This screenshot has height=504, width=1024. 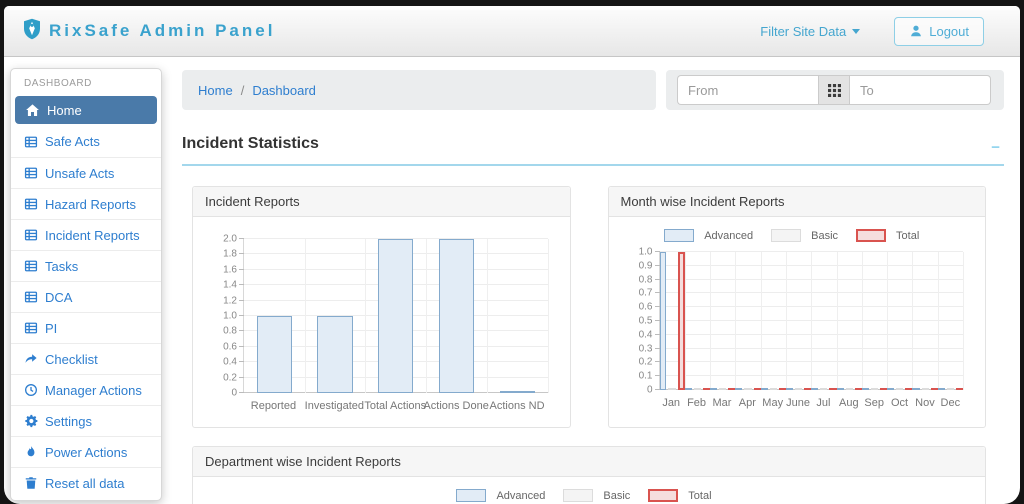 I want to click on sidebar-item-label: Manager Actions, so click(x=93, y=390).